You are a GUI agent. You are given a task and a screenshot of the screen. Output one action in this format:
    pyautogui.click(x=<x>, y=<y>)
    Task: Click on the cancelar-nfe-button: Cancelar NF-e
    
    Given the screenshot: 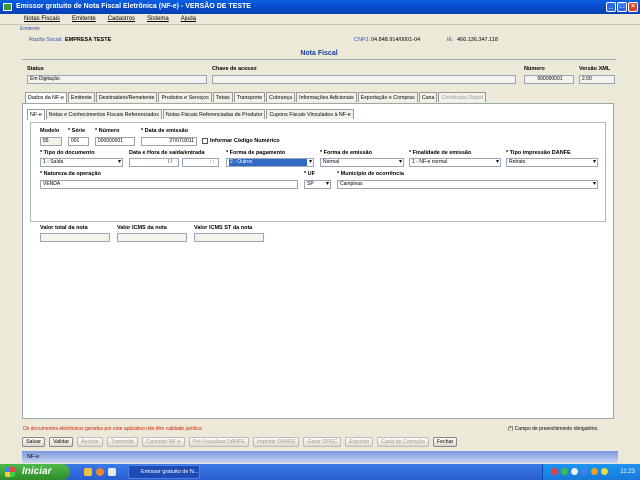 What is the action you would take?
    pyautogui.click(x=163, y=442)
    